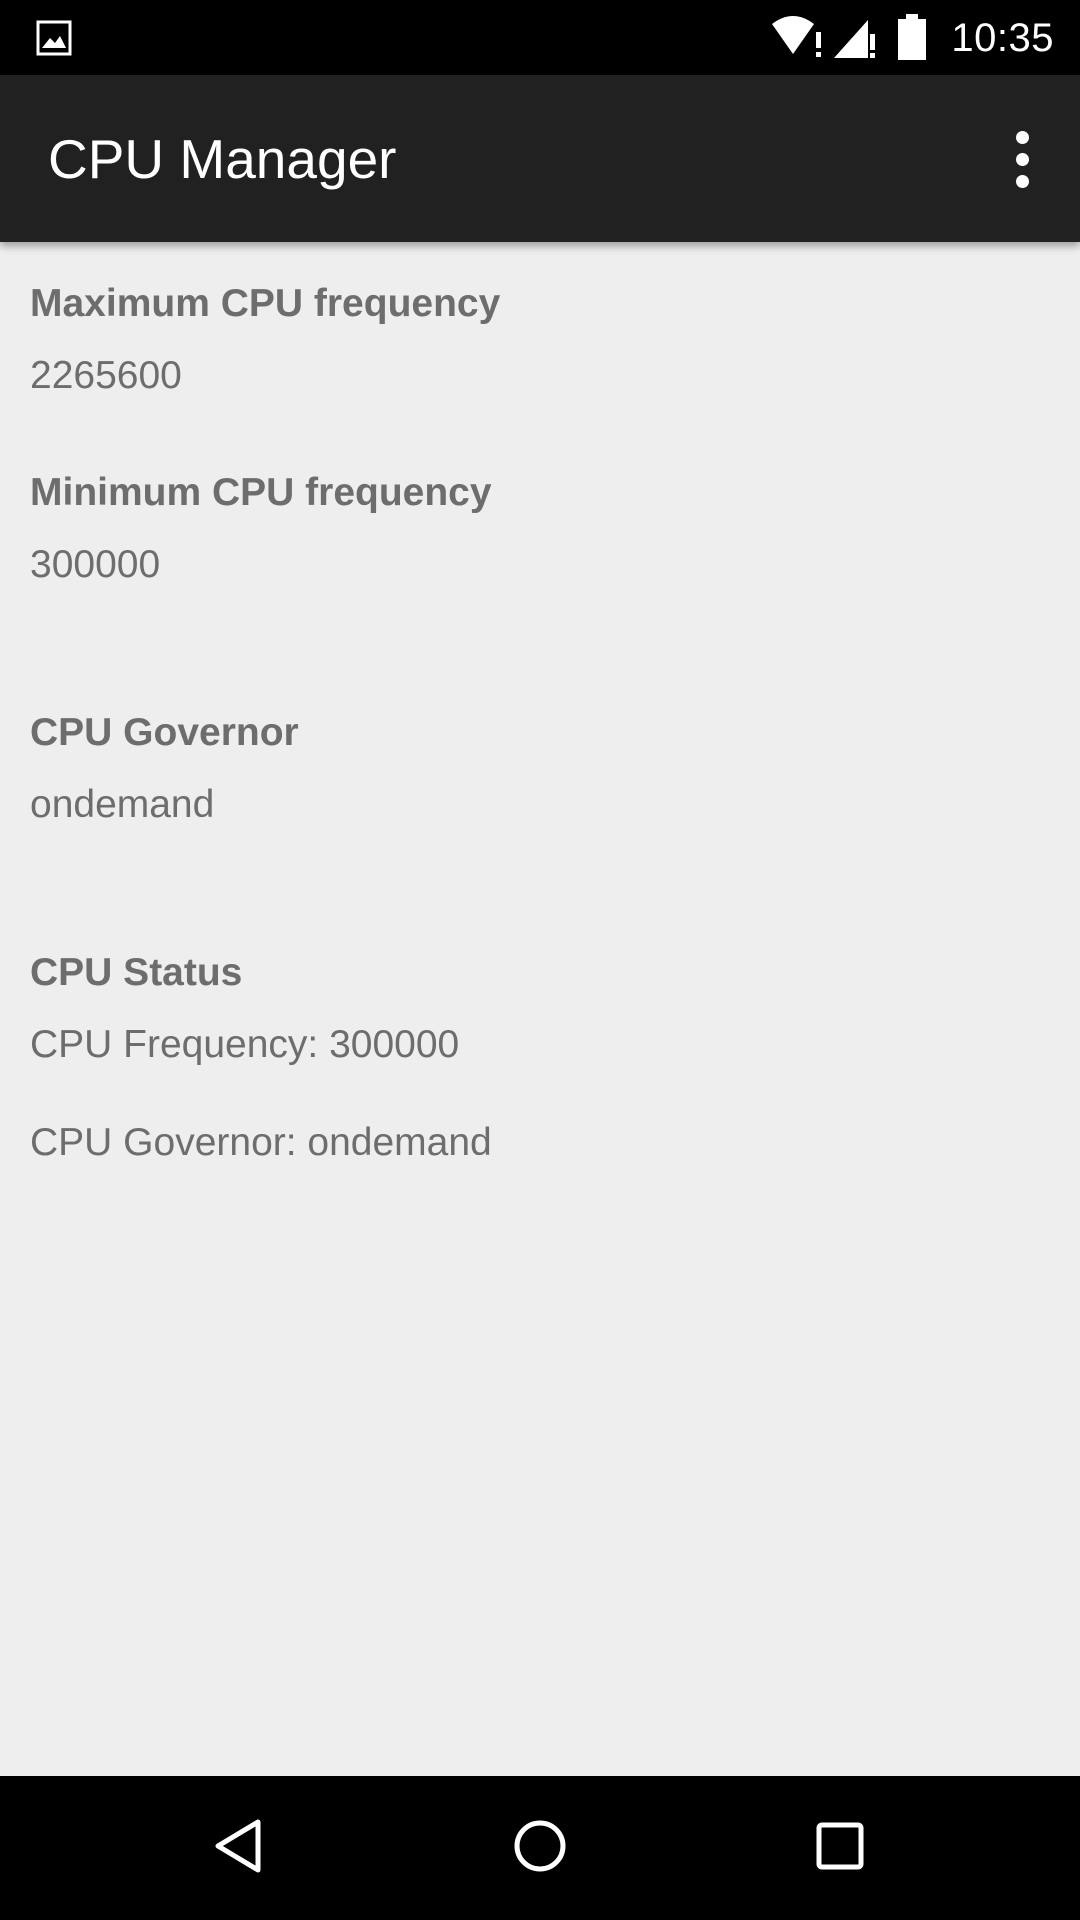 The height and width of the screenshot is (1920, 1080). Describe the element at coordinates (854, 38) in the screenshot. I see `cell-signal-icon` at that location.